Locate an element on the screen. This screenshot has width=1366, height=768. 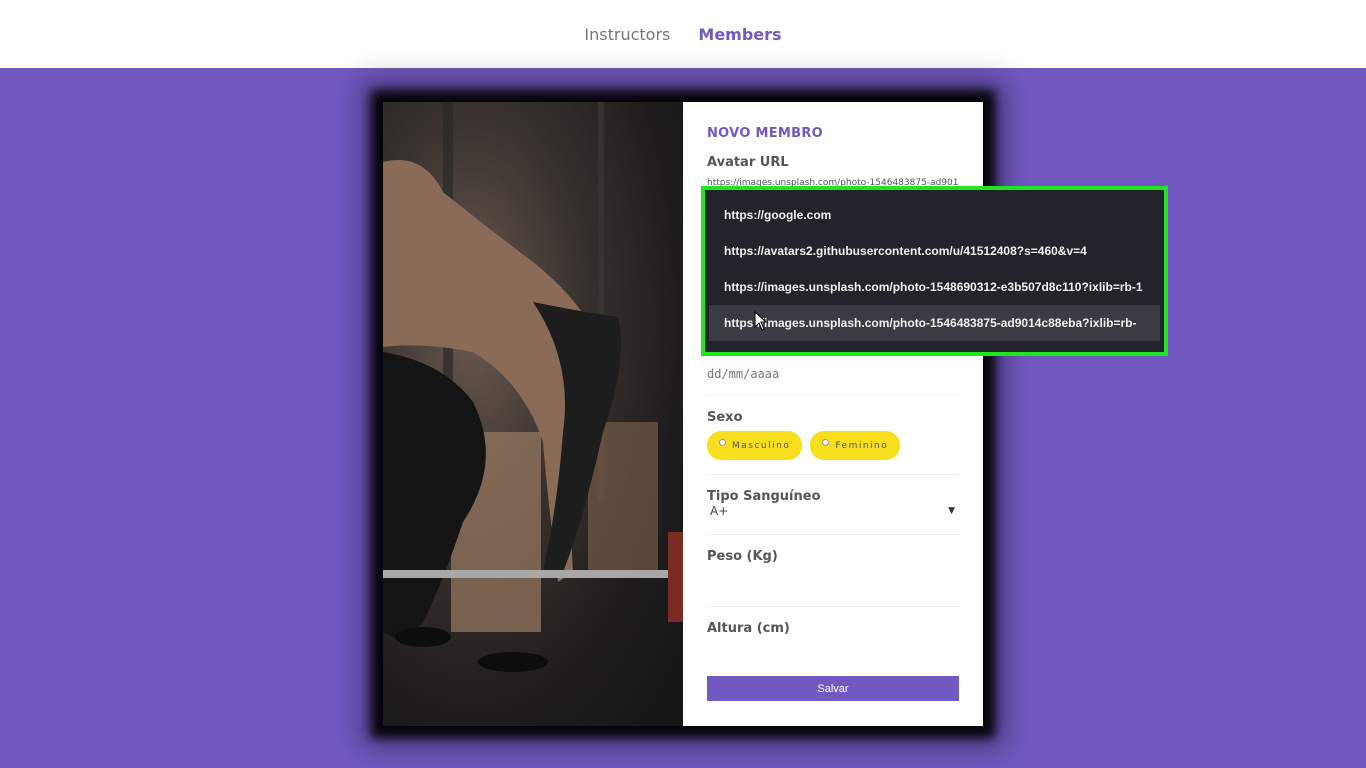
mouse-cursor-icon is located at coordinates (761, 321).